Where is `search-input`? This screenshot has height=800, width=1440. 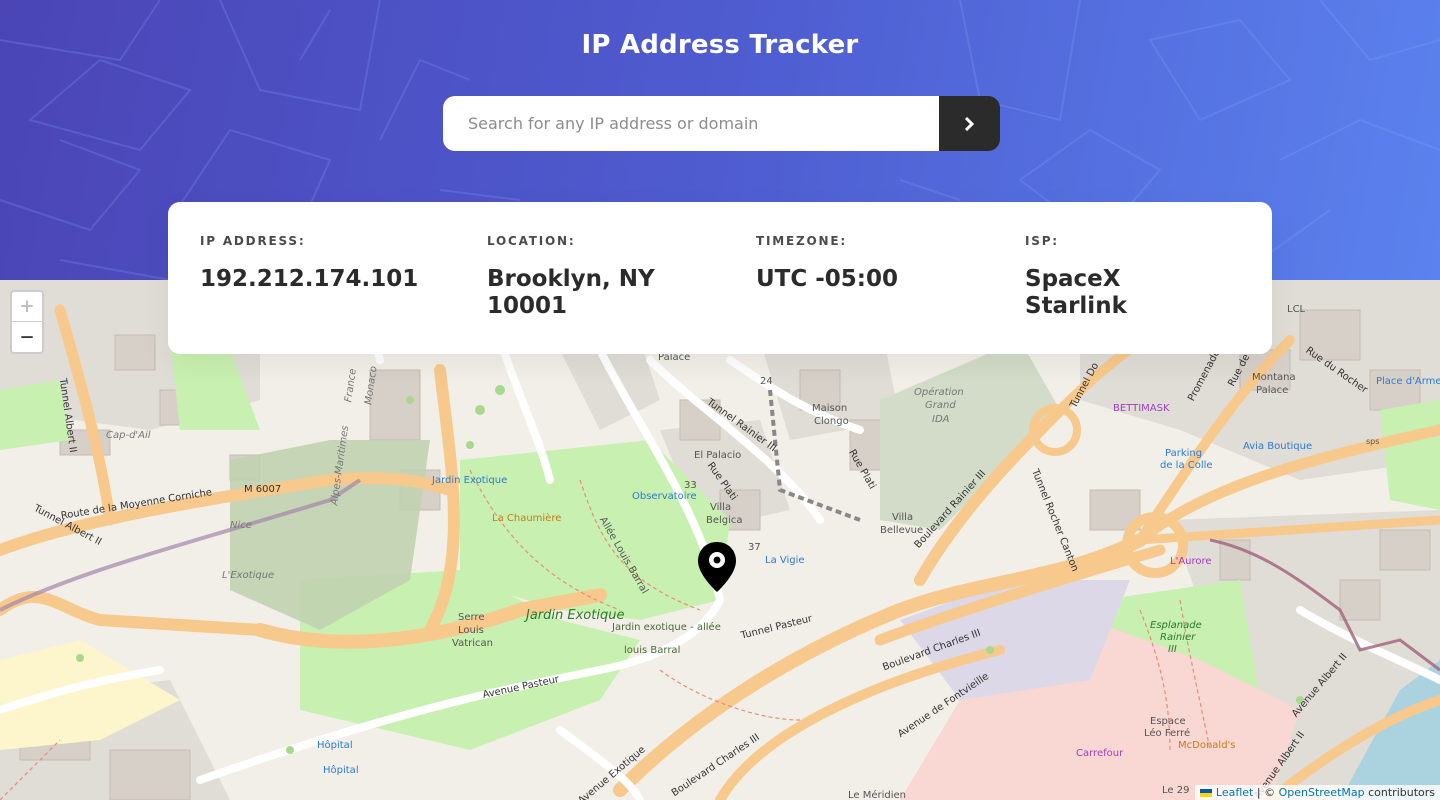
search-input is located at coordinates (691, 123).